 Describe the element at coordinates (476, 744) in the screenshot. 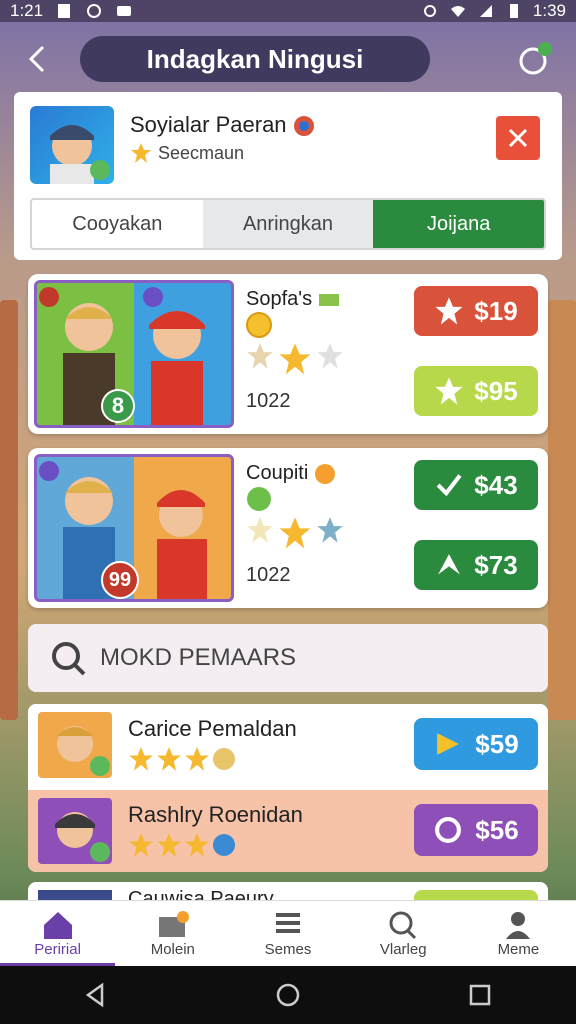

I see `price-button: $59` at that location.